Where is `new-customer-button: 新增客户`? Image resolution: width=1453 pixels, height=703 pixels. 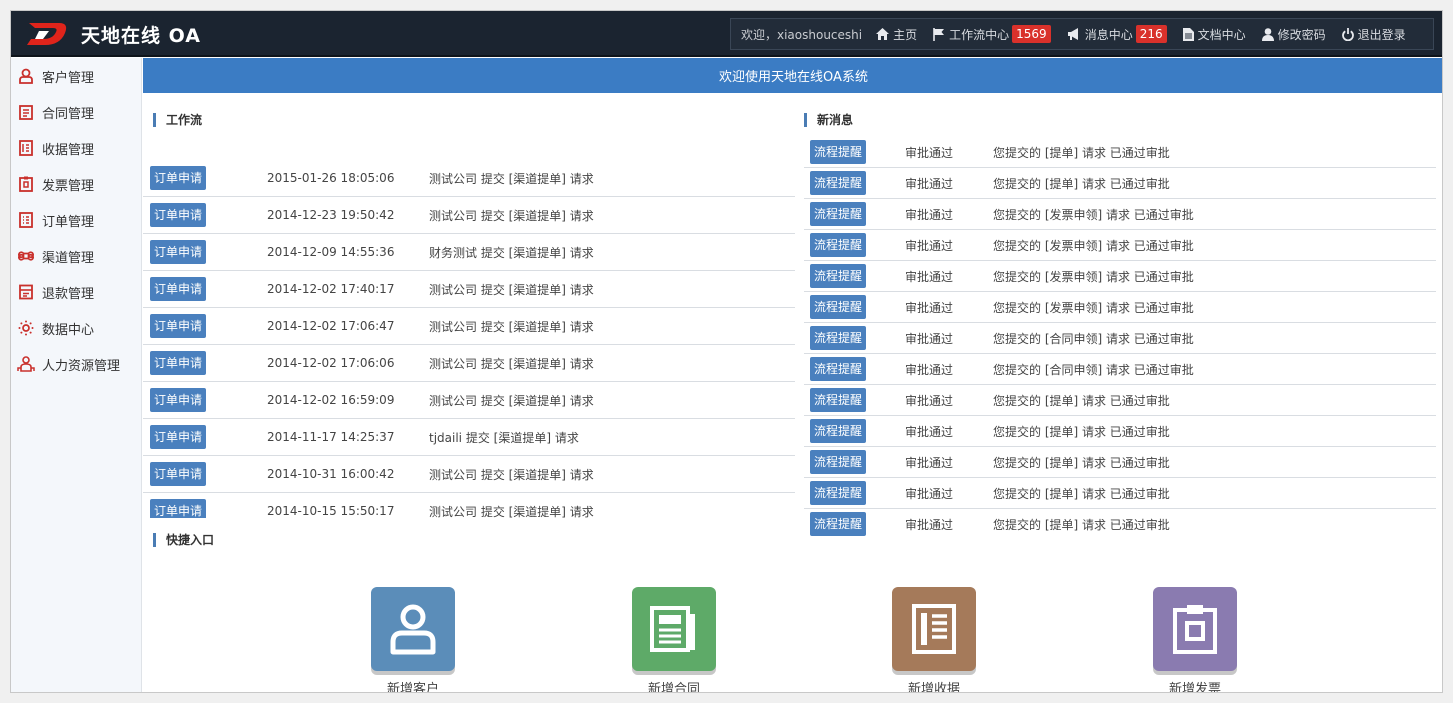 new-customer-button: 新增客户 is located at coordinates (413, 640).